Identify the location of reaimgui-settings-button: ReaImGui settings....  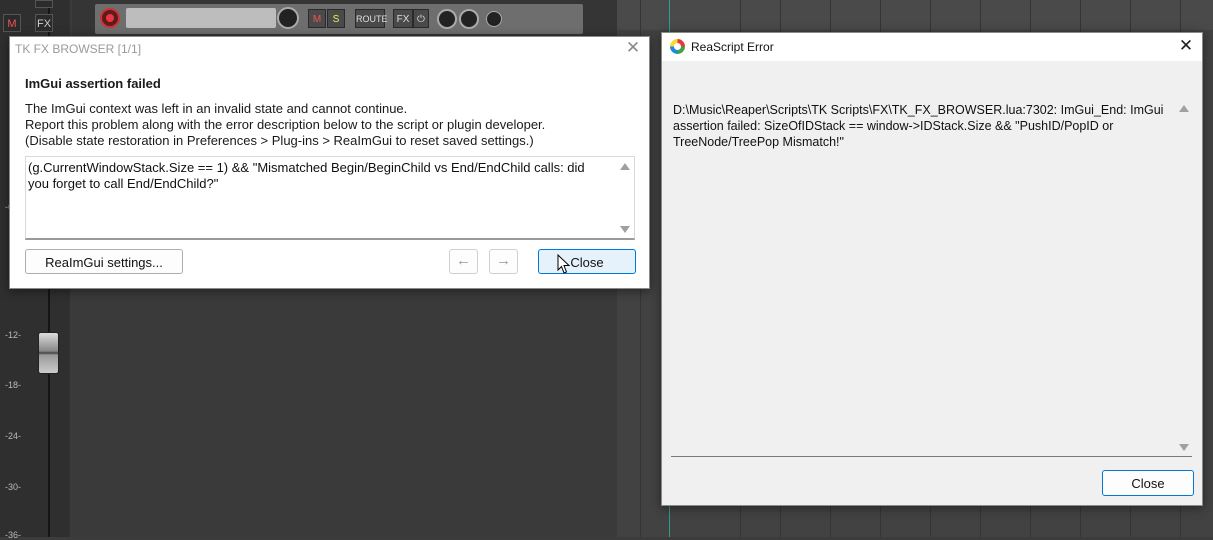
(104, 261).